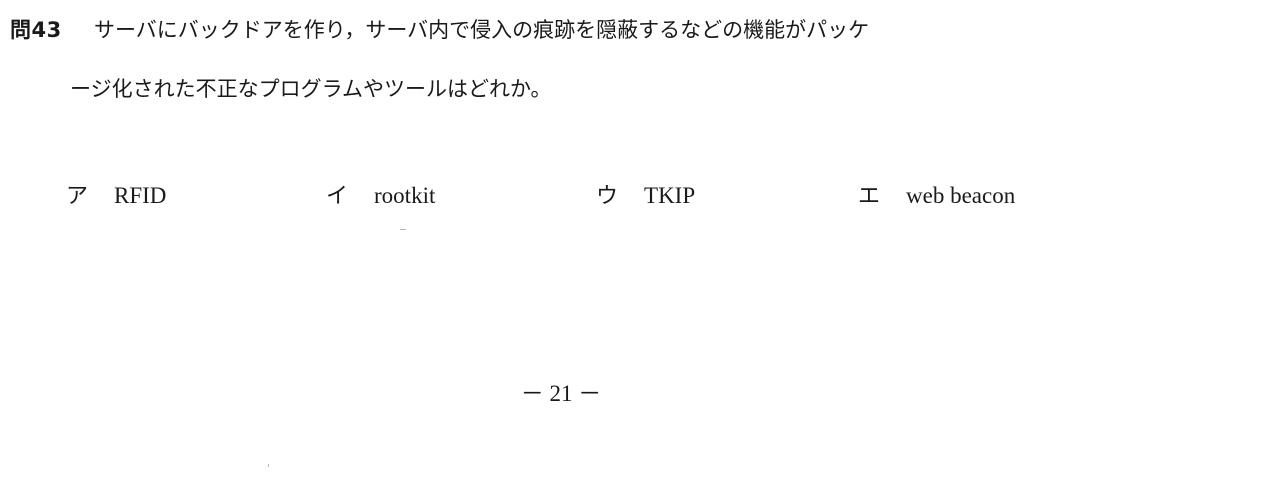 This screenshot has height=491, width=1271. Describe the element at coordinates (561, 393) in the screenshot. I see `page-number: － 21 －` at that location.